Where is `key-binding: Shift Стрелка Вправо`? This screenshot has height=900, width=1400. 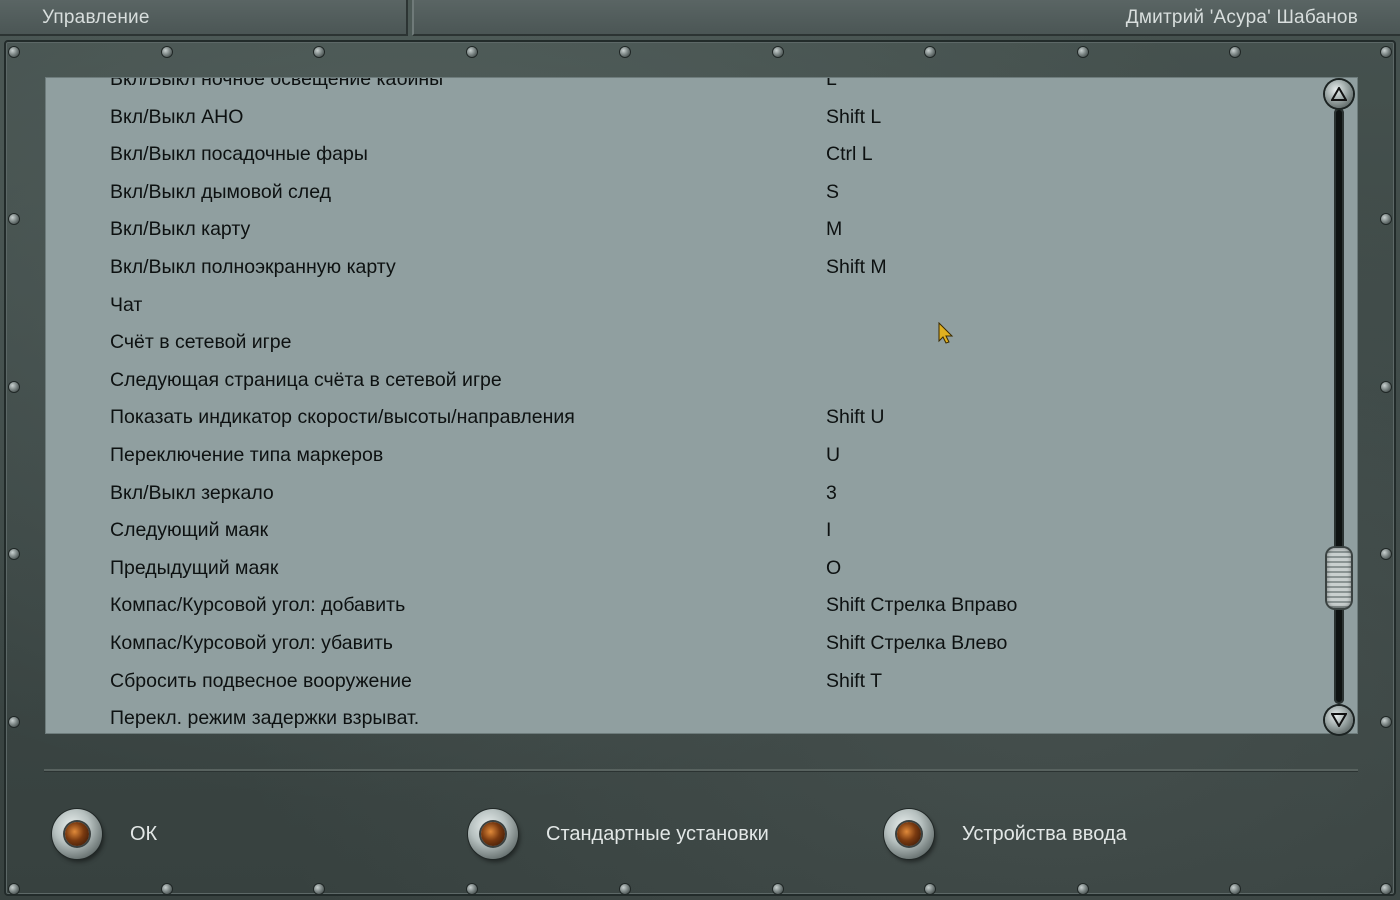
key-binding: Shift Стрелка Вправо is located at coordinates (921, 605).